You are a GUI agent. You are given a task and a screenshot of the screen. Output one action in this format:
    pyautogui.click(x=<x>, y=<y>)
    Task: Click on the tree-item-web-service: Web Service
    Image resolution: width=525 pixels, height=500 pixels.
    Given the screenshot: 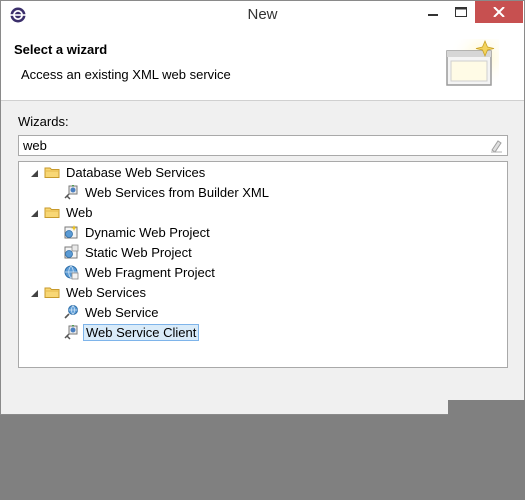 What is the action you would take?
    pyautogui.click(x=111, y=312)
    